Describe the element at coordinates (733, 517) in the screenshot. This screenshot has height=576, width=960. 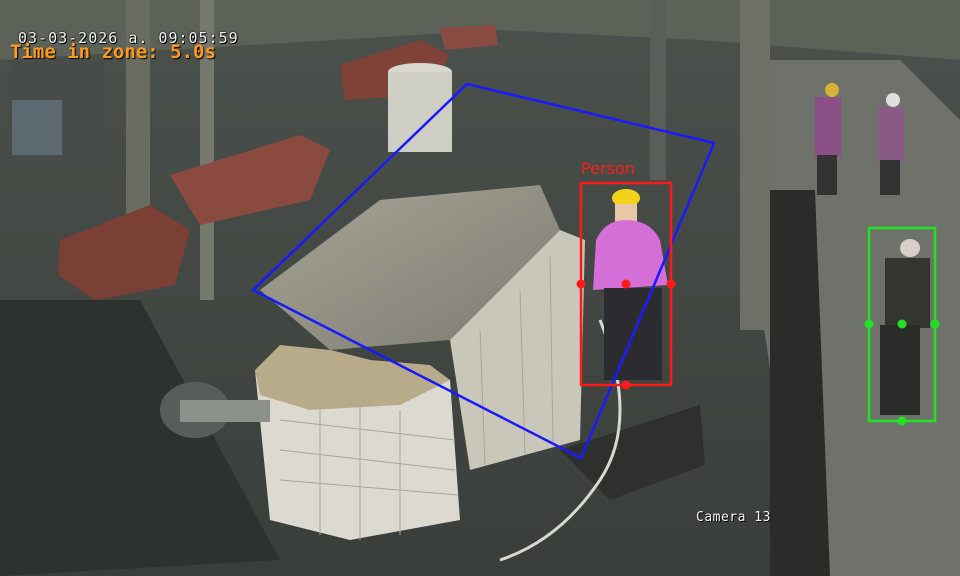
I see `camera-name-label: Camera 13` at that location.